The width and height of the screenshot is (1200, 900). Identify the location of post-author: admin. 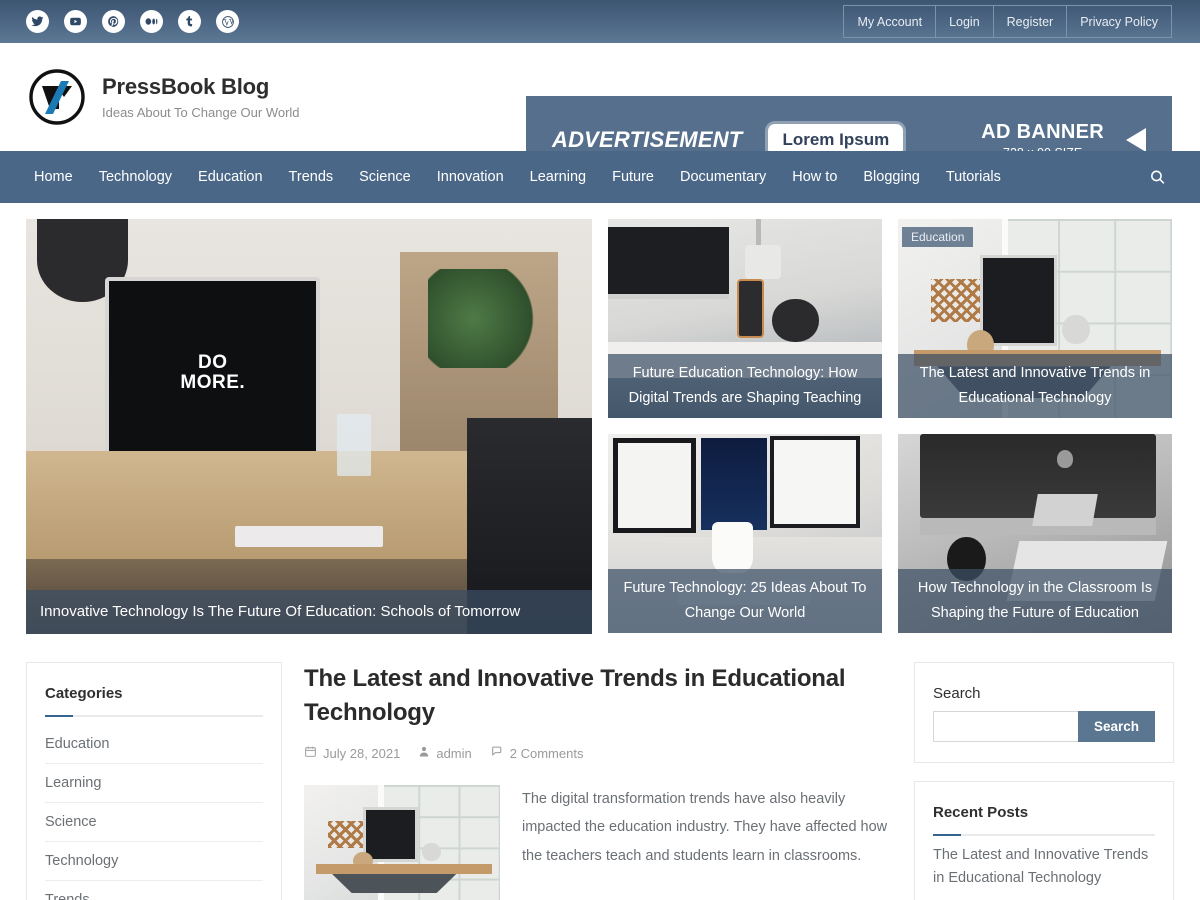
(445, 753).